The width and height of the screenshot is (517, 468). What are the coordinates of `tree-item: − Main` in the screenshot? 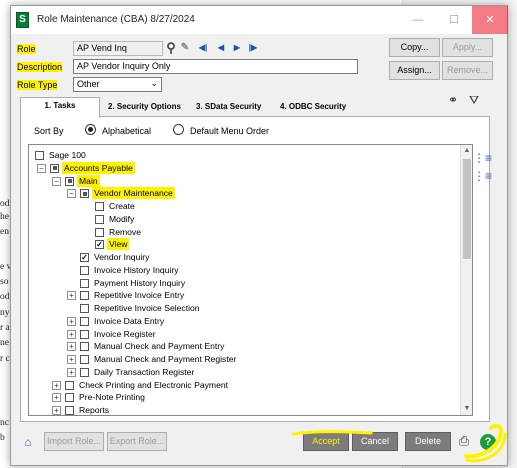 It's located at (241, 181).